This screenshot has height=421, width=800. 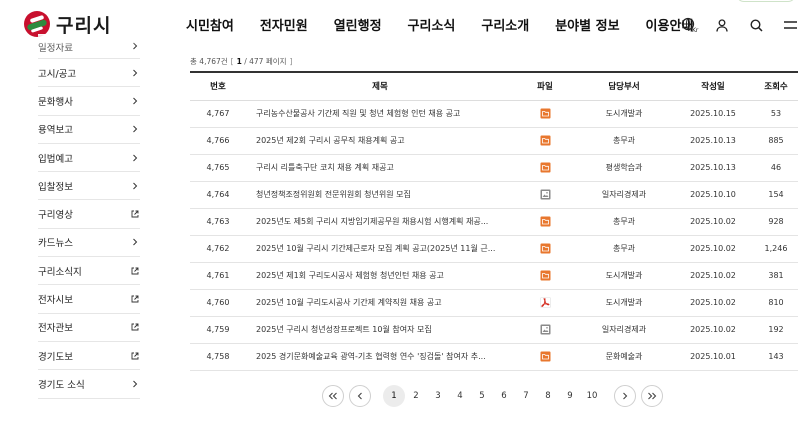 What do you see at coordinates (380, 275) in the screenshot?
I see `row-title-link: 2025년 제1회 구리도시공사 체험형 청년인턴 채용 공고` at bounding box center [380, 275].